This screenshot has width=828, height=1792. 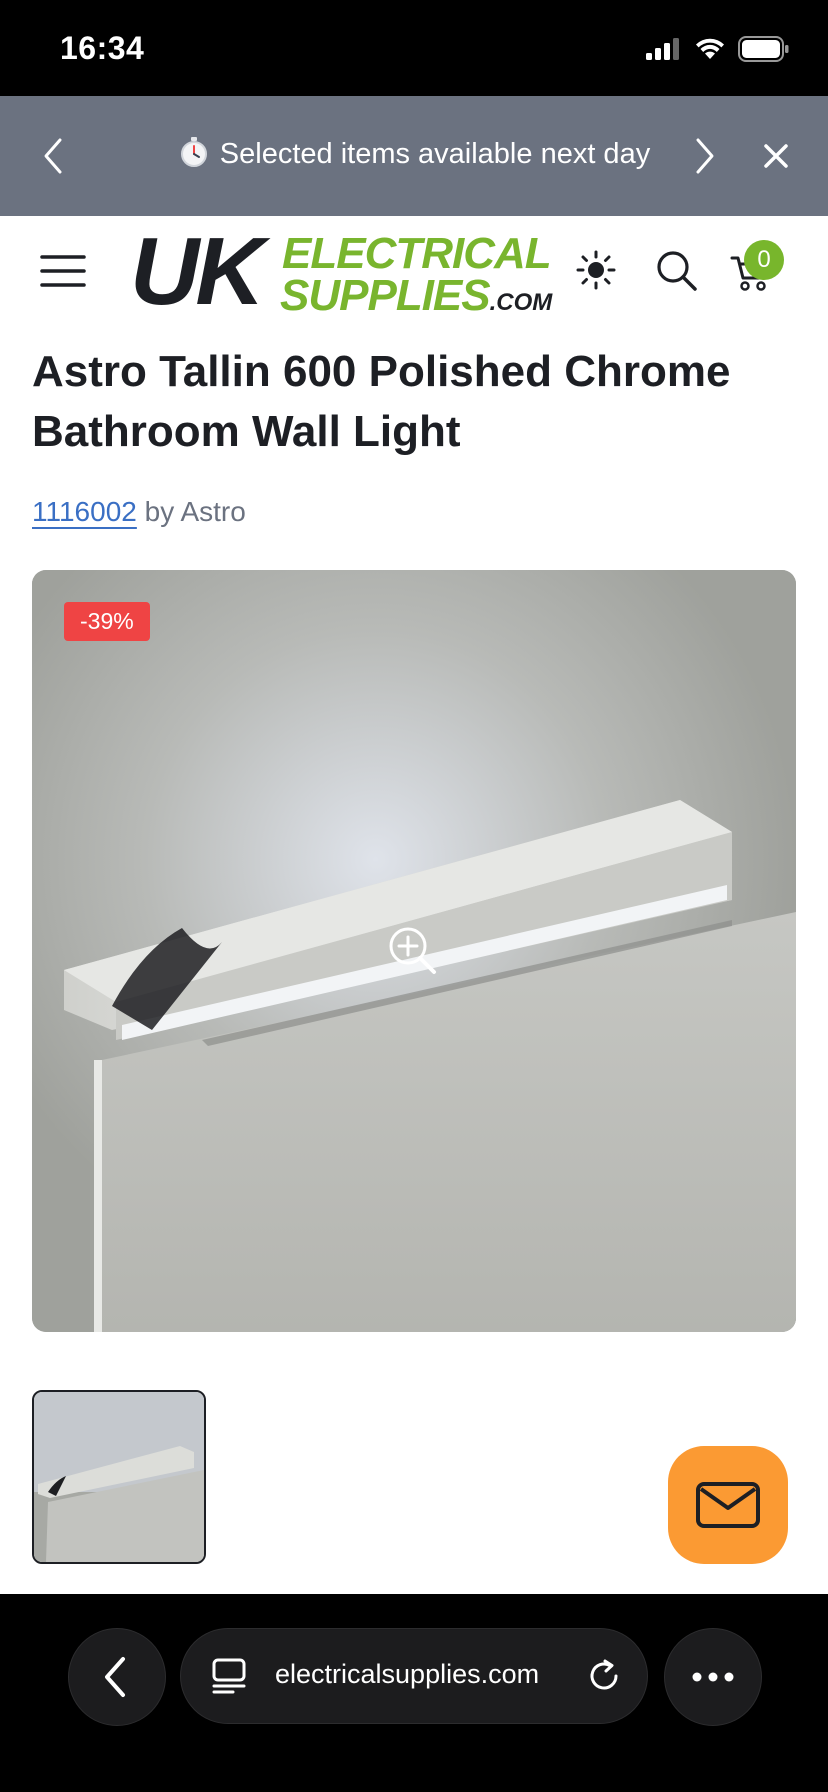 I want to click on logo-com-text: .COM, so click(x=521, y=302).